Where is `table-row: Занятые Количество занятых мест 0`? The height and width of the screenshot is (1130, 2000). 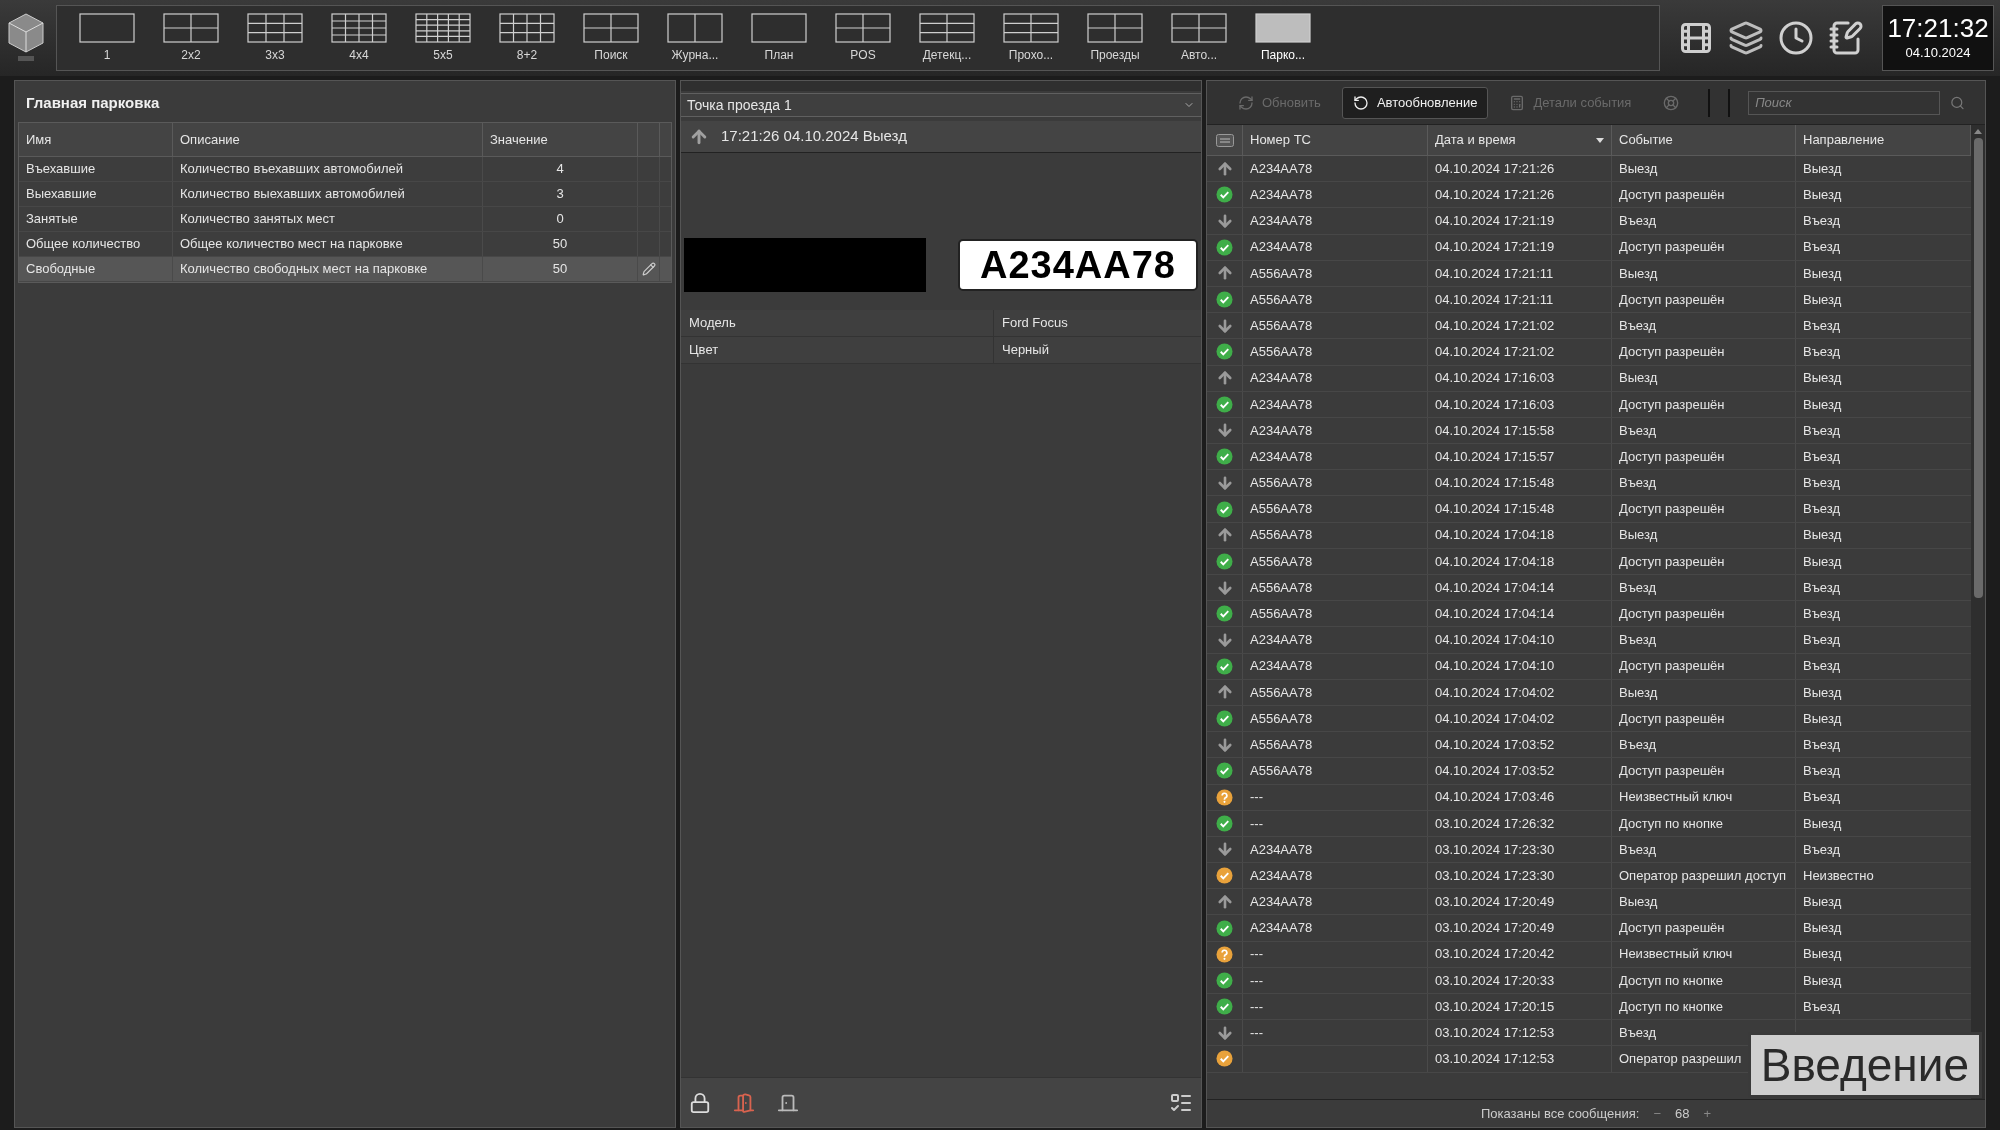
table-row: Занятые Количество занятых мест 0 is located at coordinates (345, 219).